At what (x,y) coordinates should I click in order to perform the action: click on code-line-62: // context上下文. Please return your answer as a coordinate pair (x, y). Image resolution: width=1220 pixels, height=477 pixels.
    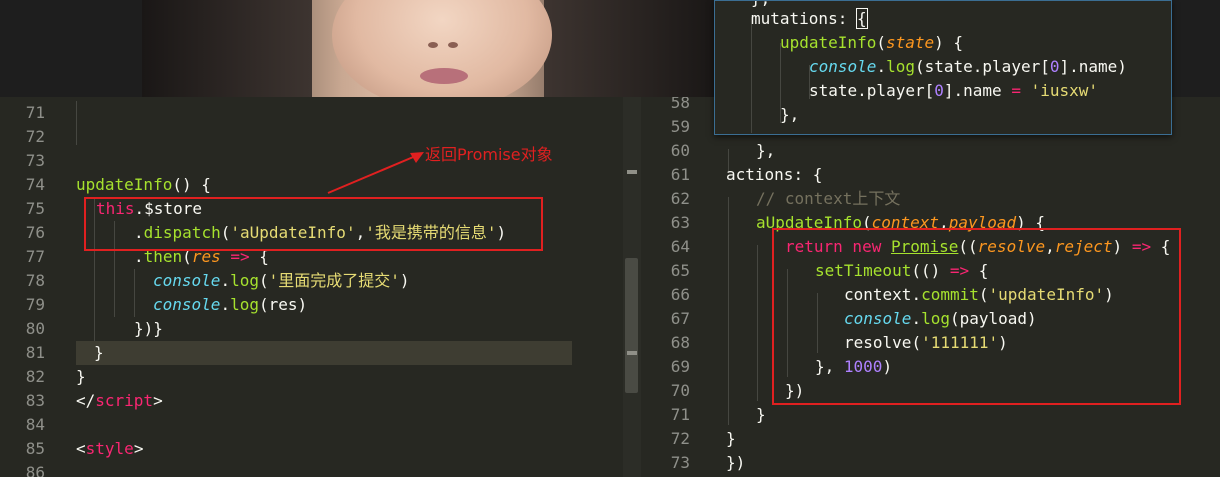
    Looking at the image, I should click on (828, 199).